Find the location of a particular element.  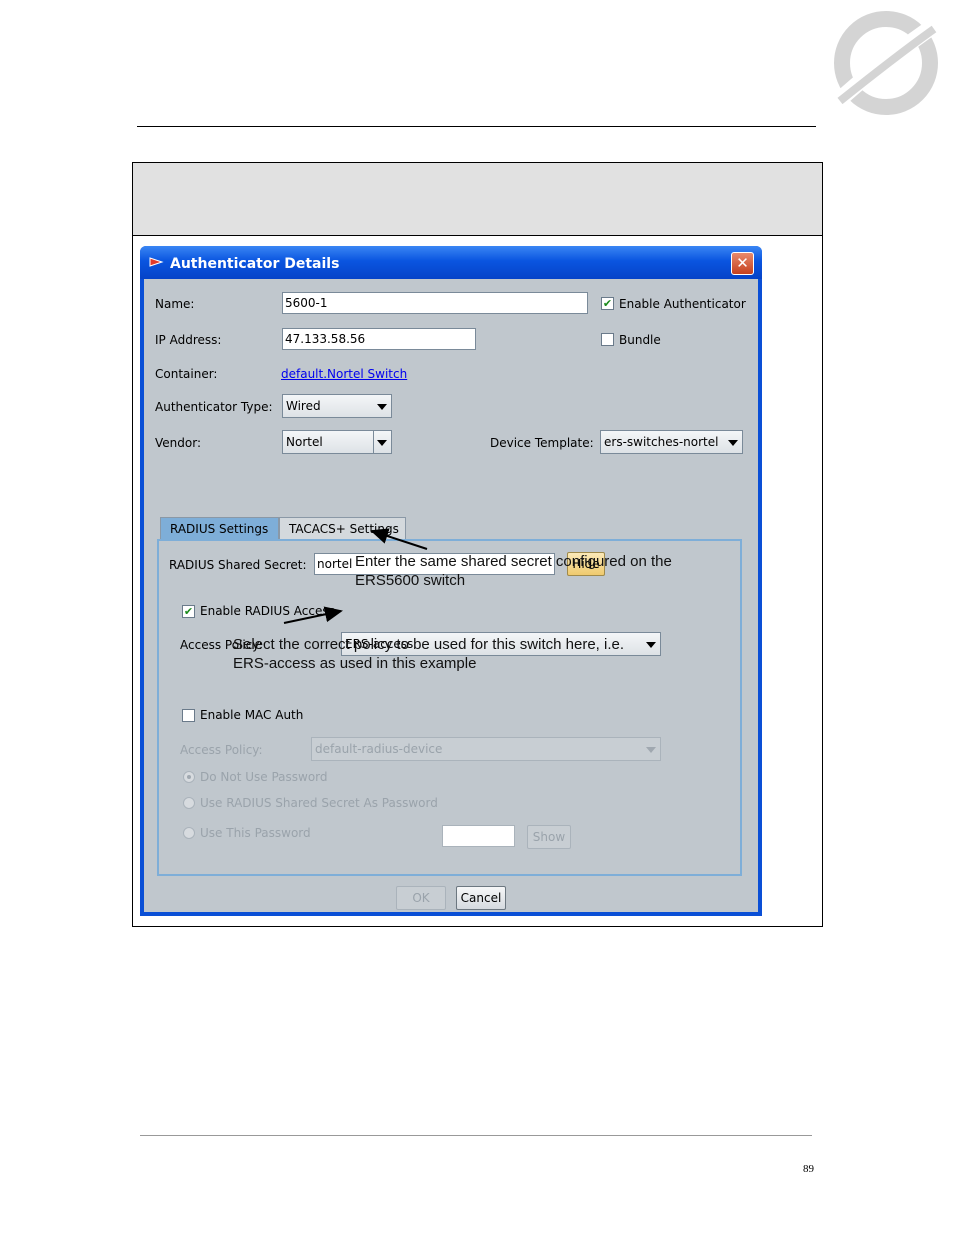

ok-button: OK is located at coordinates (421, 898).